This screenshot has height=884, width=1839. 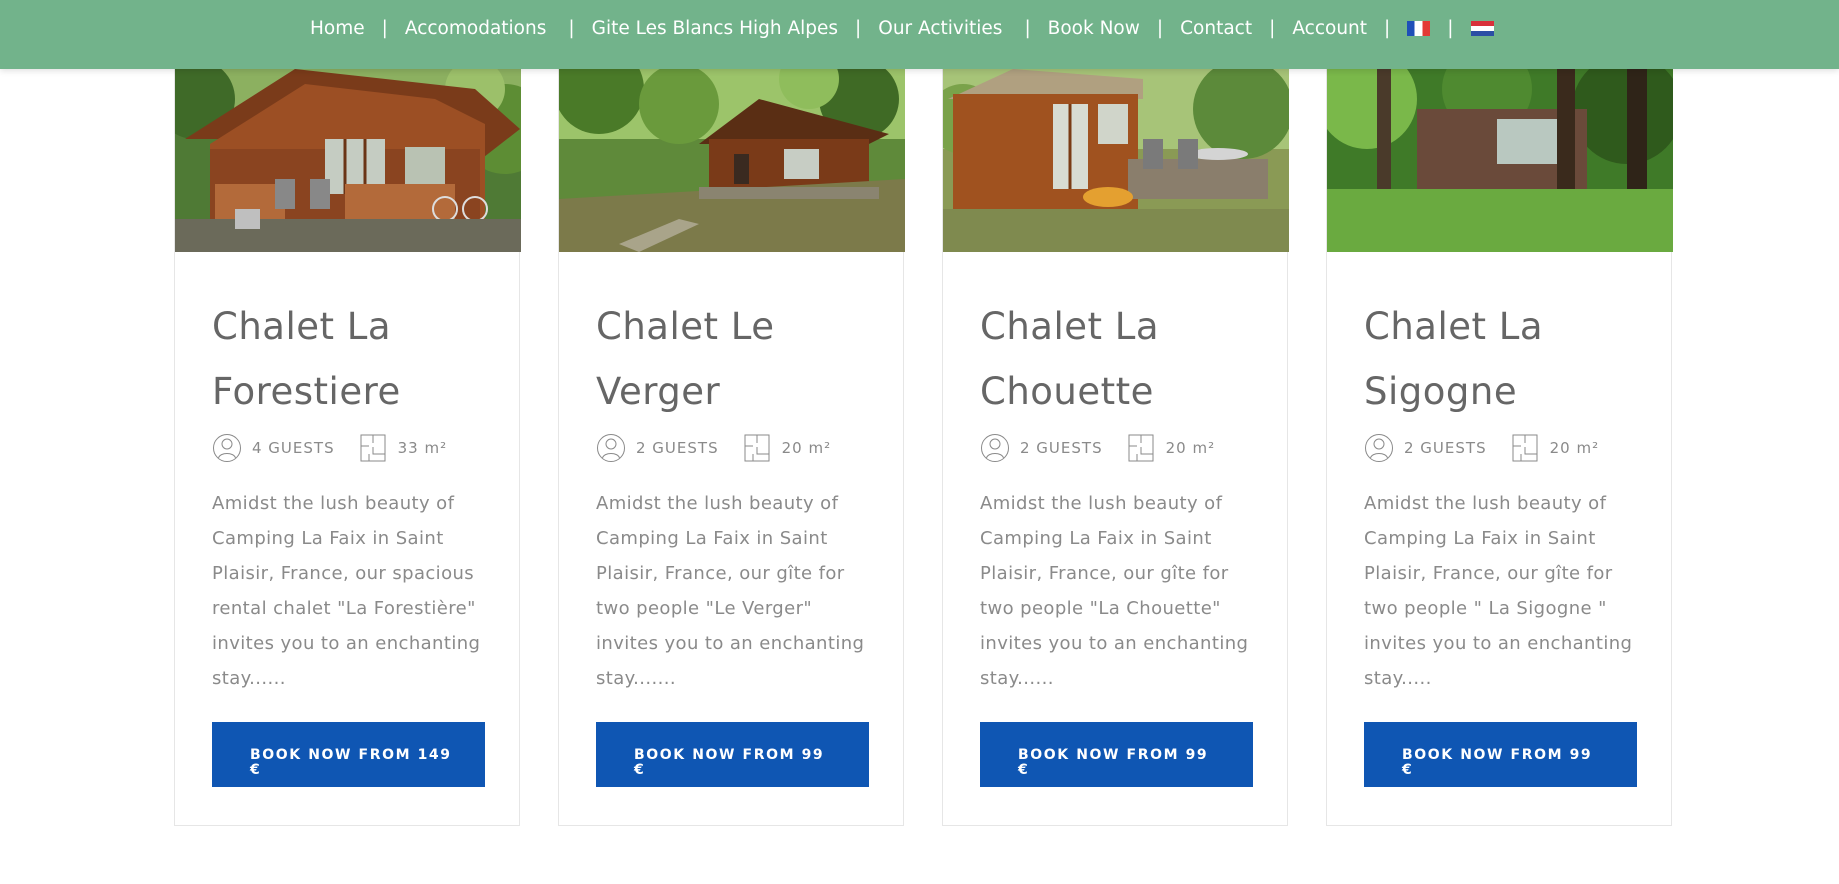 What do you see at coordinates (1419, 28) in the screenshot?
I see `flag-france-icon` at bounding box center [1419, 28].